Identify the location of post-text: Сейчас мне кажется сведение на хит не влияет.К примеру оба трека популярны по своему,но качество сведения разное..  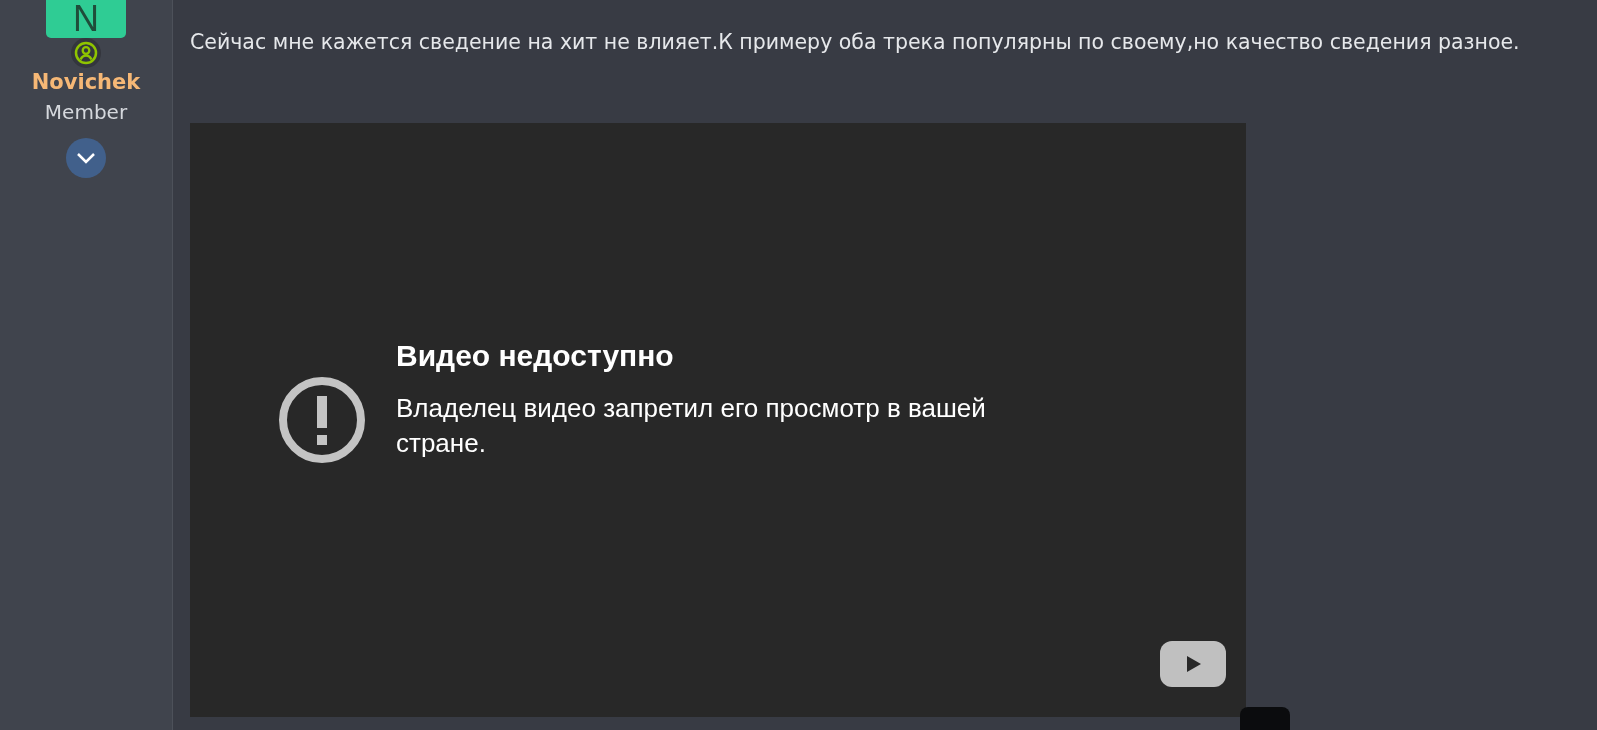
(855, 42).